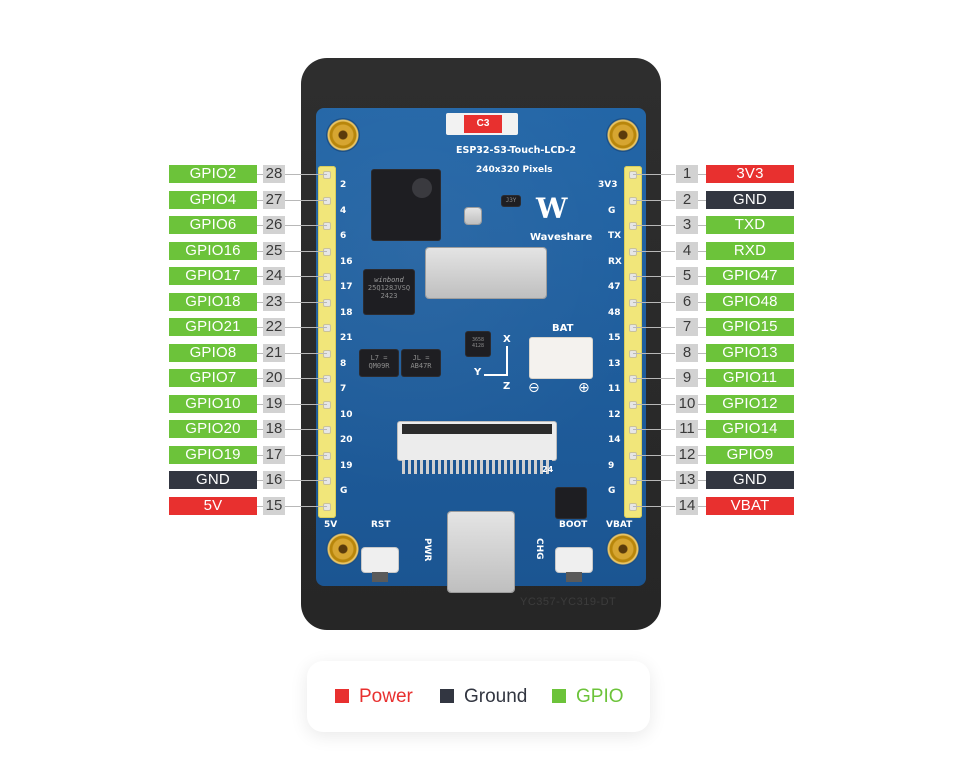 The height and width of the screenshot is (772, 960). What do you see at coordinates (380, 565) in the screenshot?
I see `rst-button` at bounding box center [380, 565].